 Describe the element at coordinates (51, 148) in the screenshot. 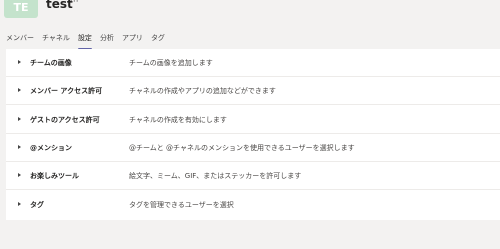

I see `setting-title: @メンション` at that location.